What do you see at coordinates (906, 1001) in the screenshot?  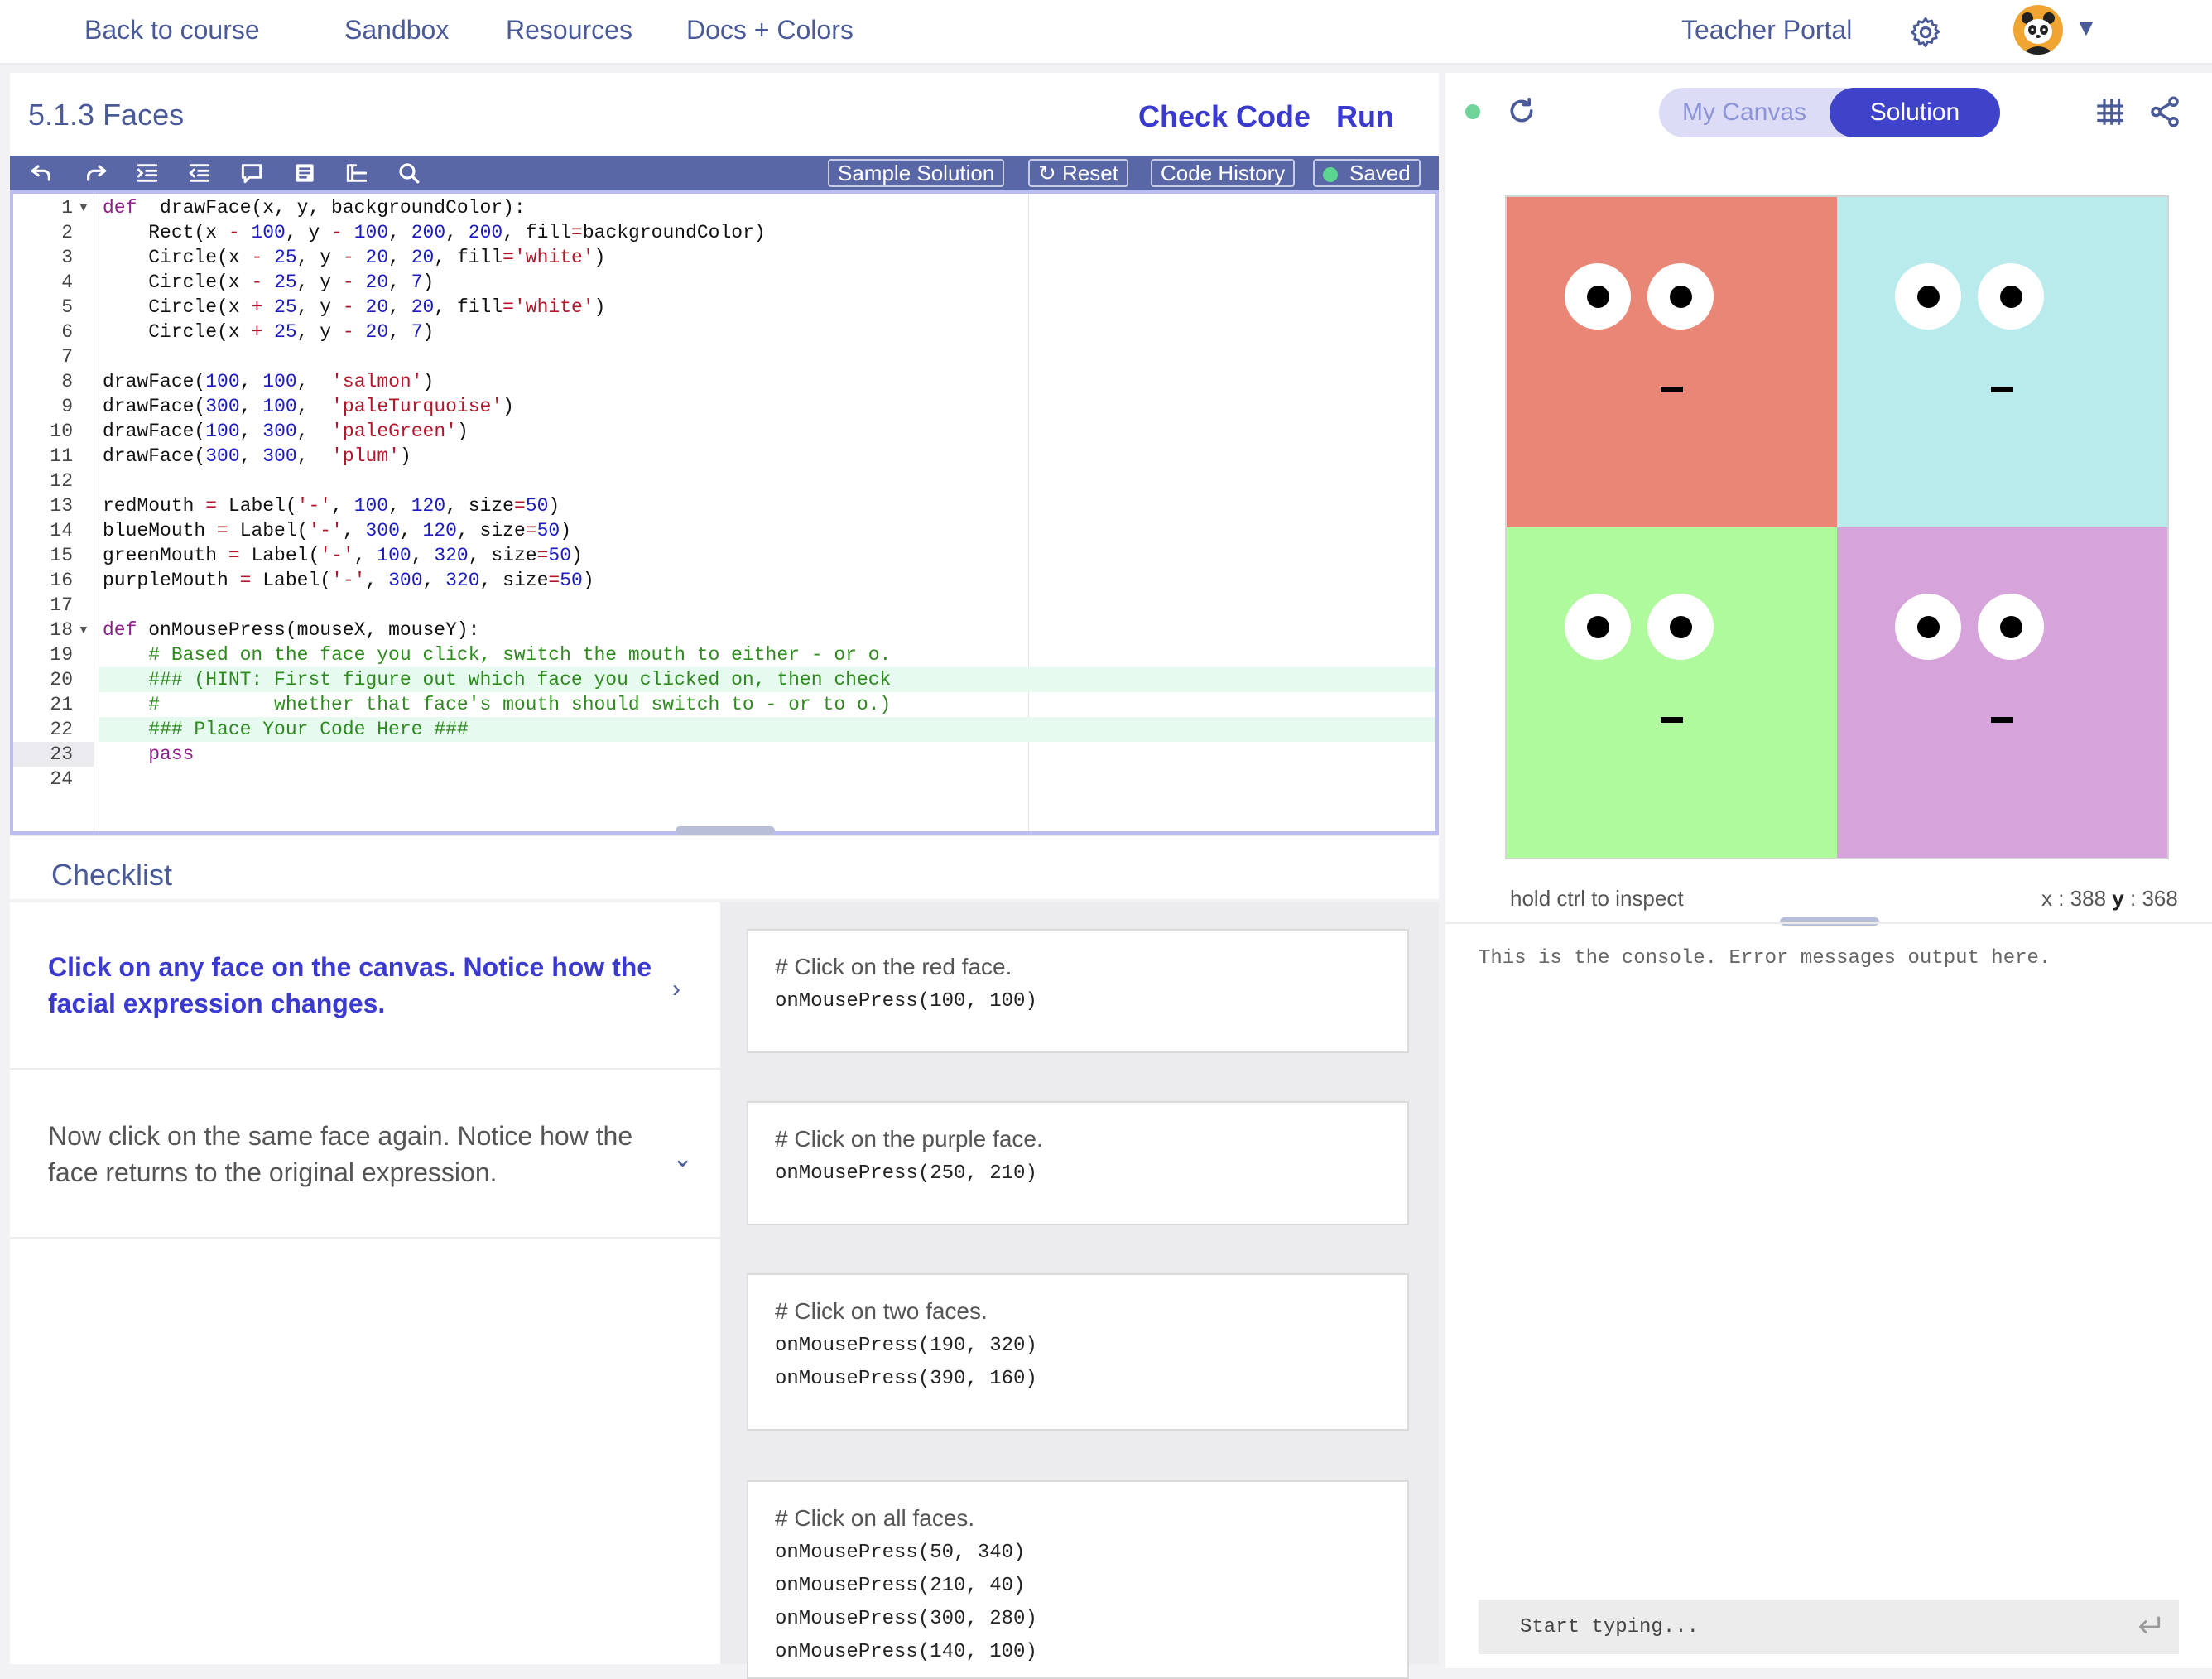 I see `test-case-call: onMousePress(100, 100)` at bounding box center [906, 1001].